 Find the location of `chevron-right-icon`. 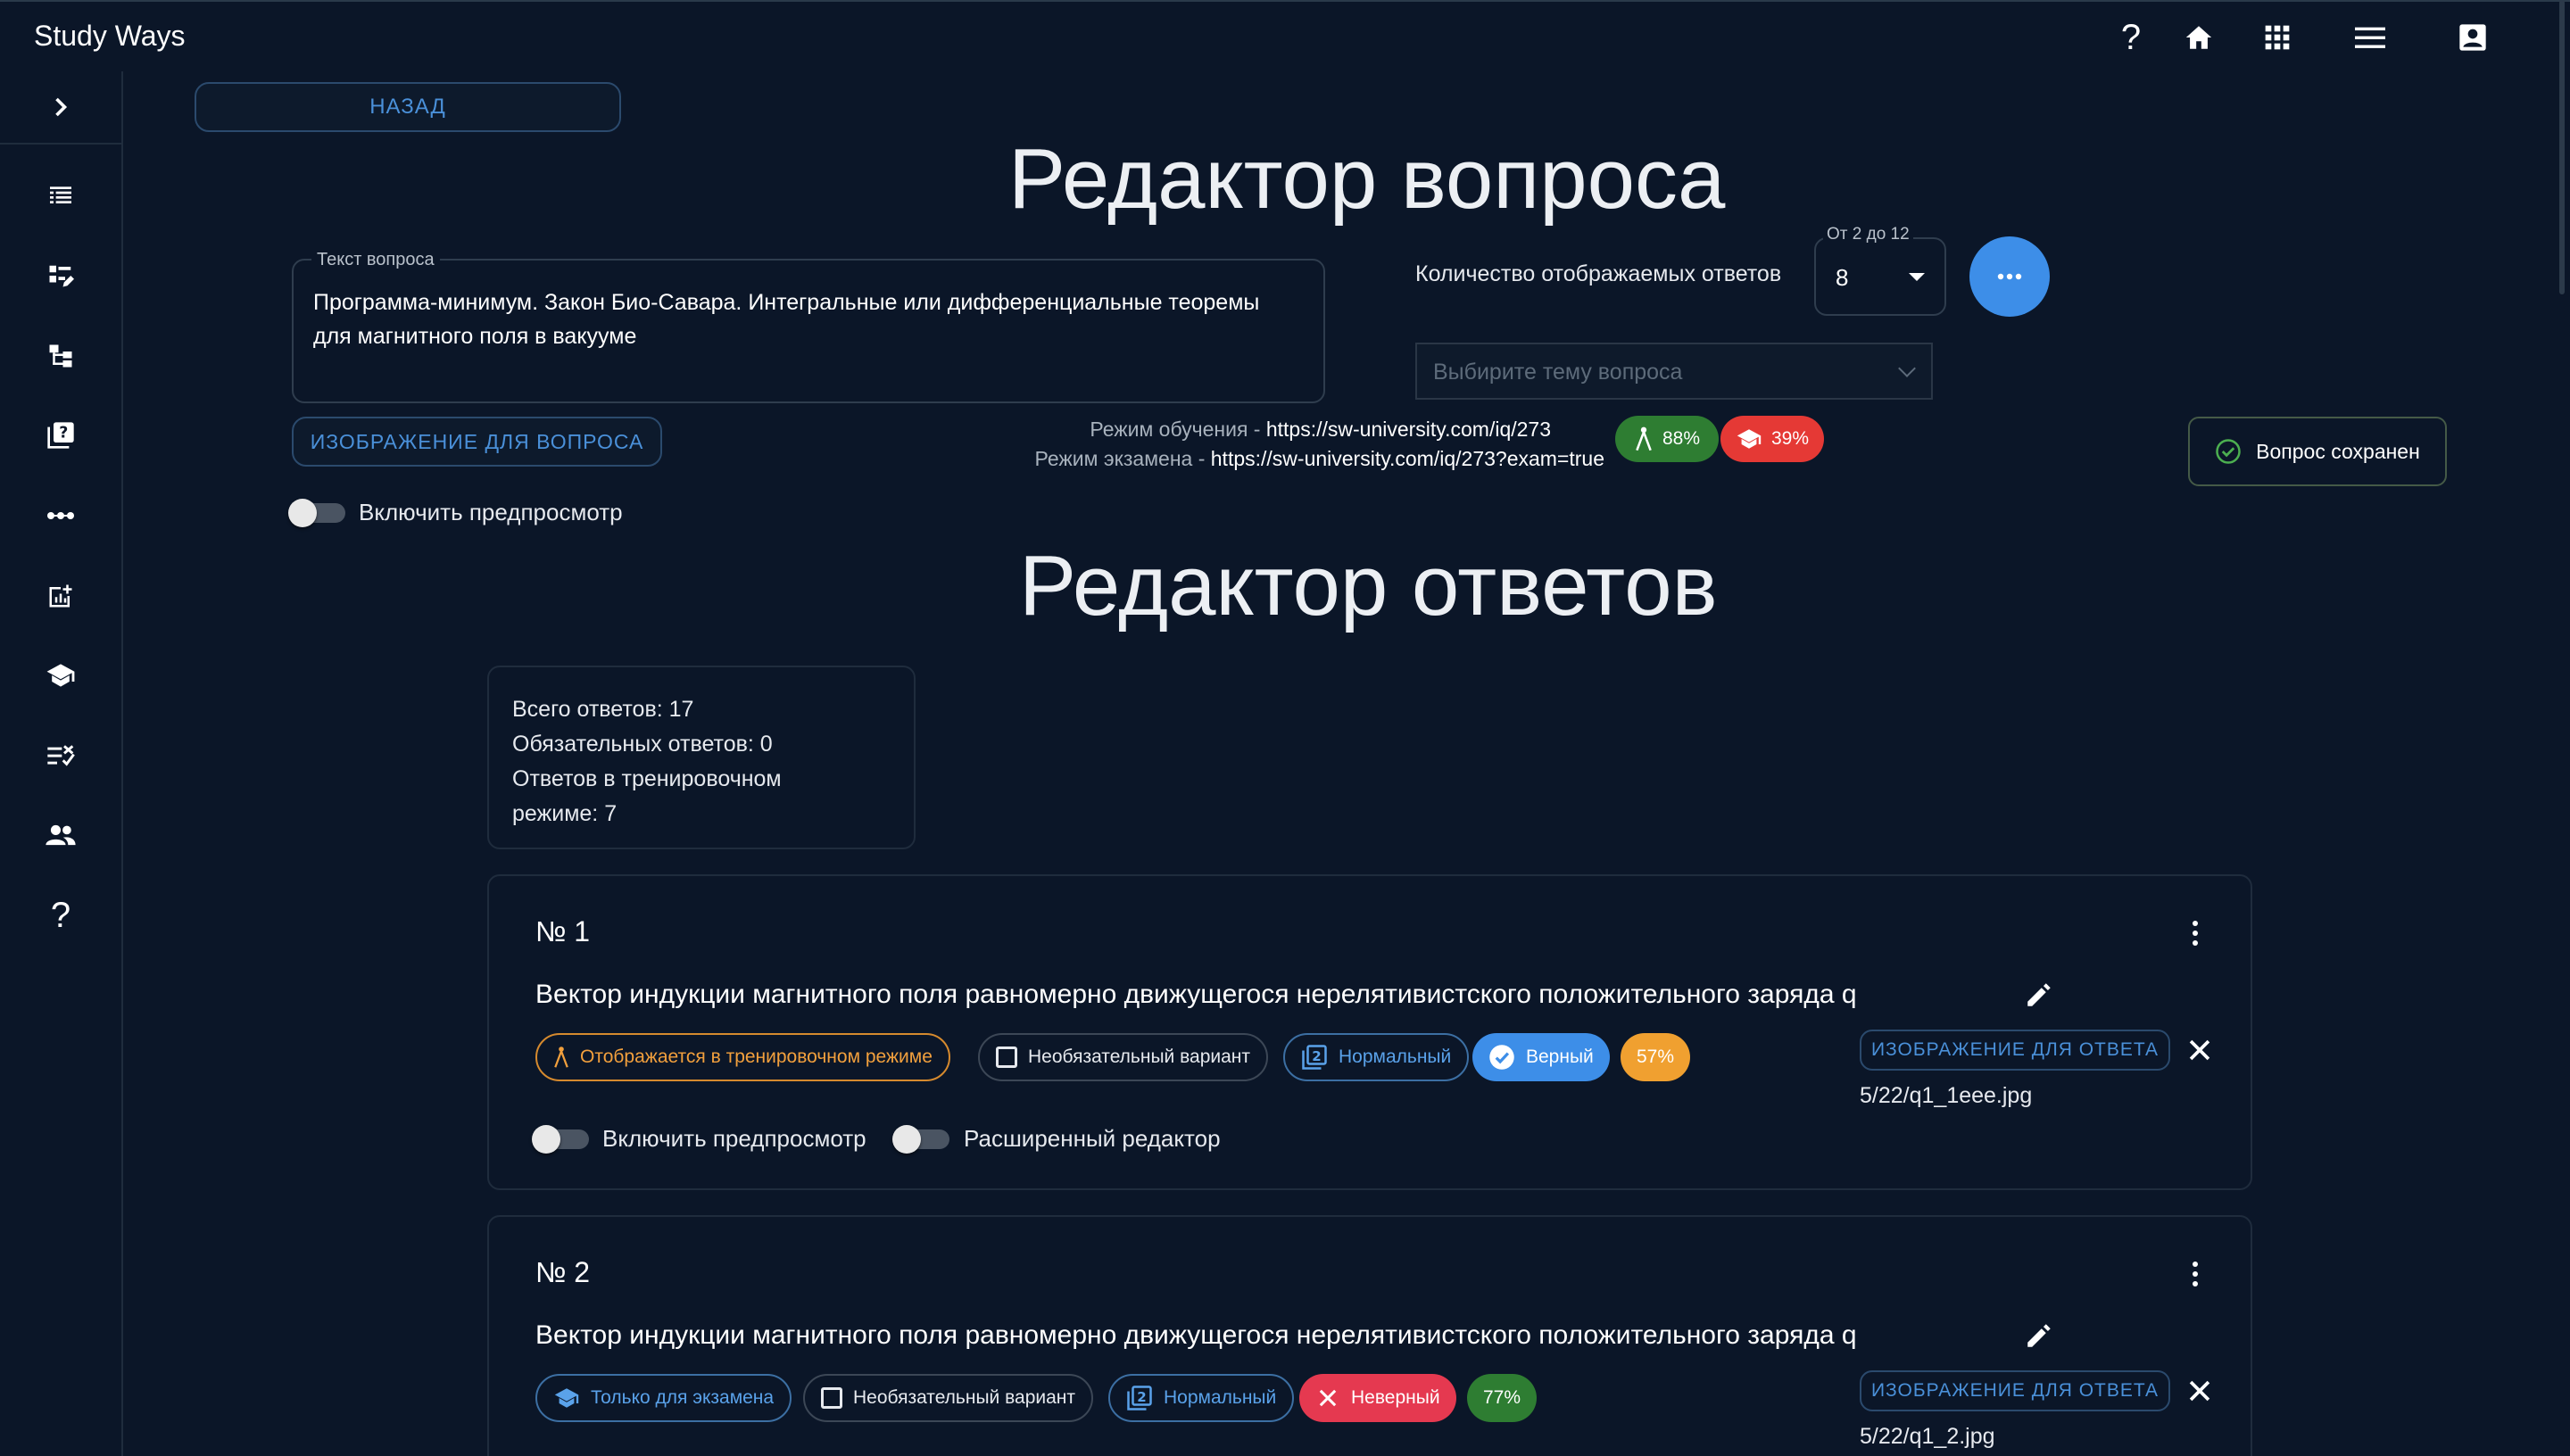

chevron-right-icon is located at coordinates (61, 107).